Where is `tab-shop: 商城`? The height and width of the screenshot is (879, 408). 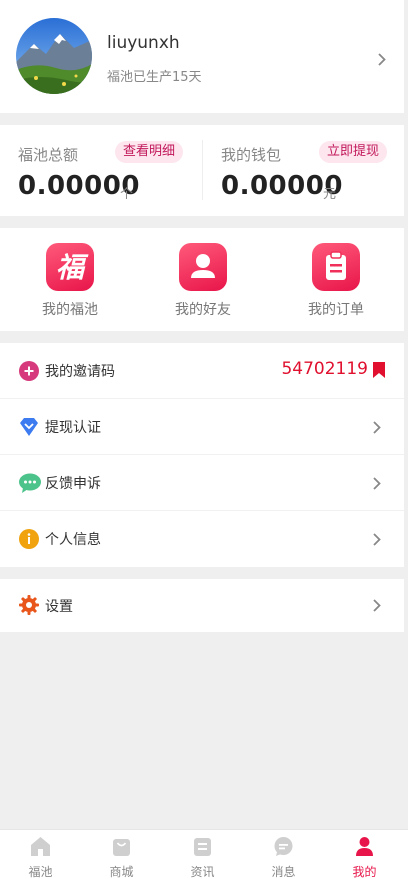
tab-shop: 商城 is located at coordinates (121, 854).